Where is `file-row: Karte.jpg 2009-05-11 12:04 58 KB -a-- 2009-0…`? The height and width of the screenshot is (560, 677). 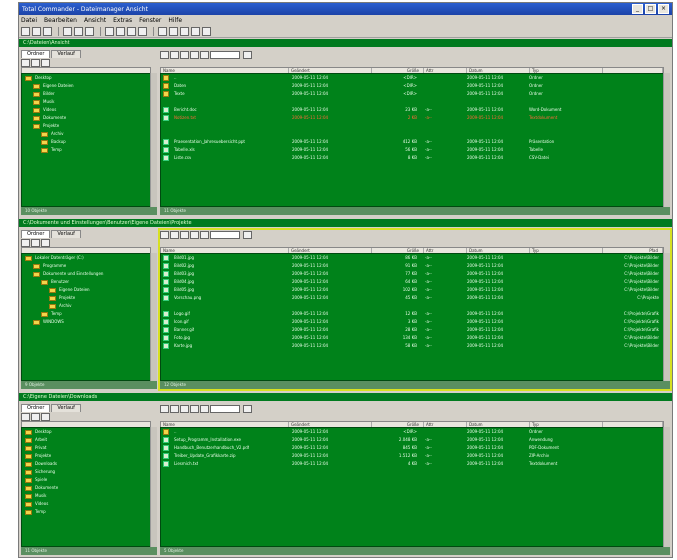 file-row: Karte.jpg 2009-05-11 12:04 58 KB -a-- 2009-0… is located at coordinates (412, 346).